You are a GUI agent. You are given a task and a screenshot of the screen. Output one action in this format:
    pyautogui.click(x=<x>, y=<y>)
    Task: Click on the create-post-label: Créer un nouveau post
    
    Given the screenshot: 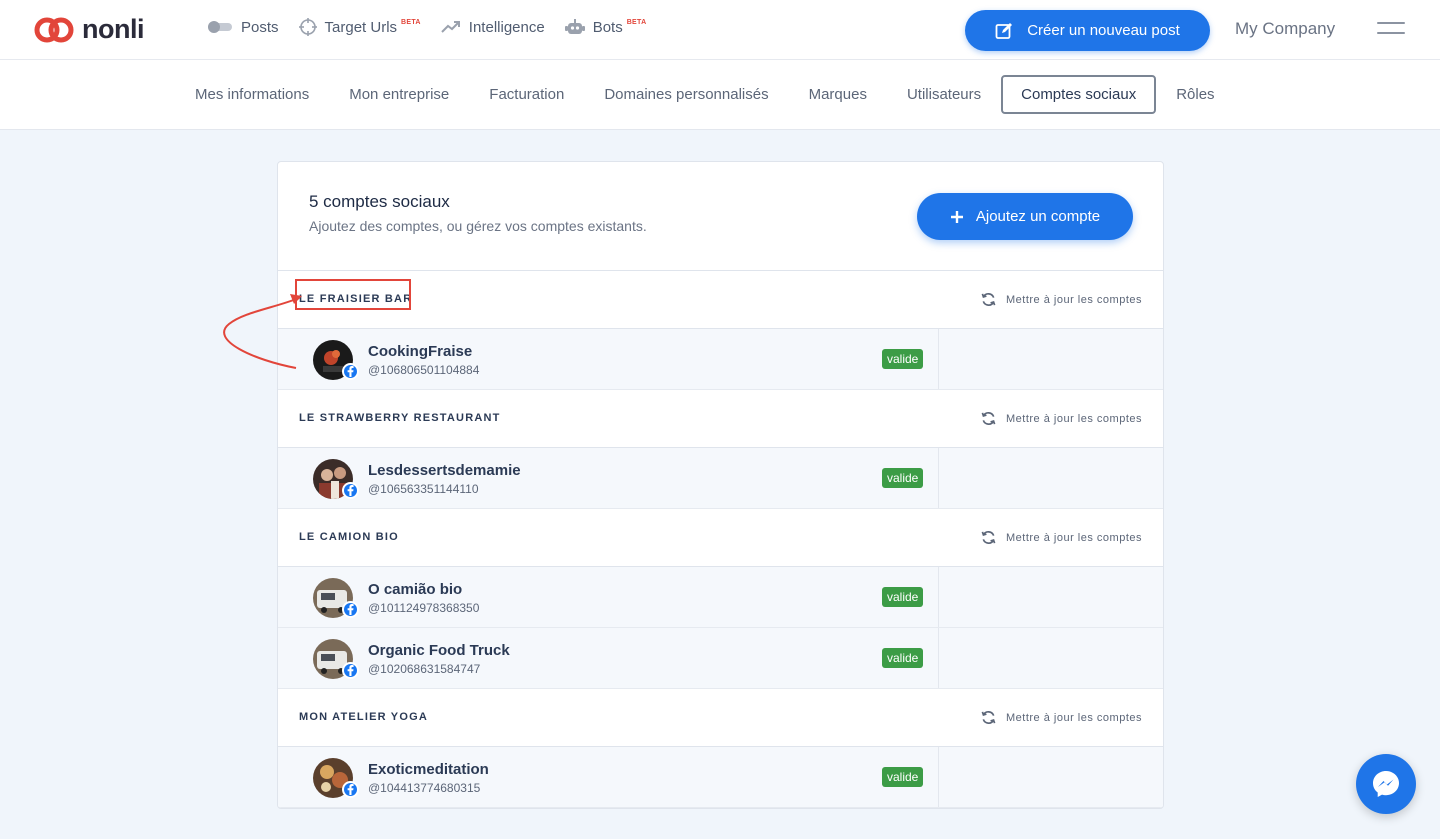 What is the action you would take?
    pyautogui.click(x=1103, y=30)
    